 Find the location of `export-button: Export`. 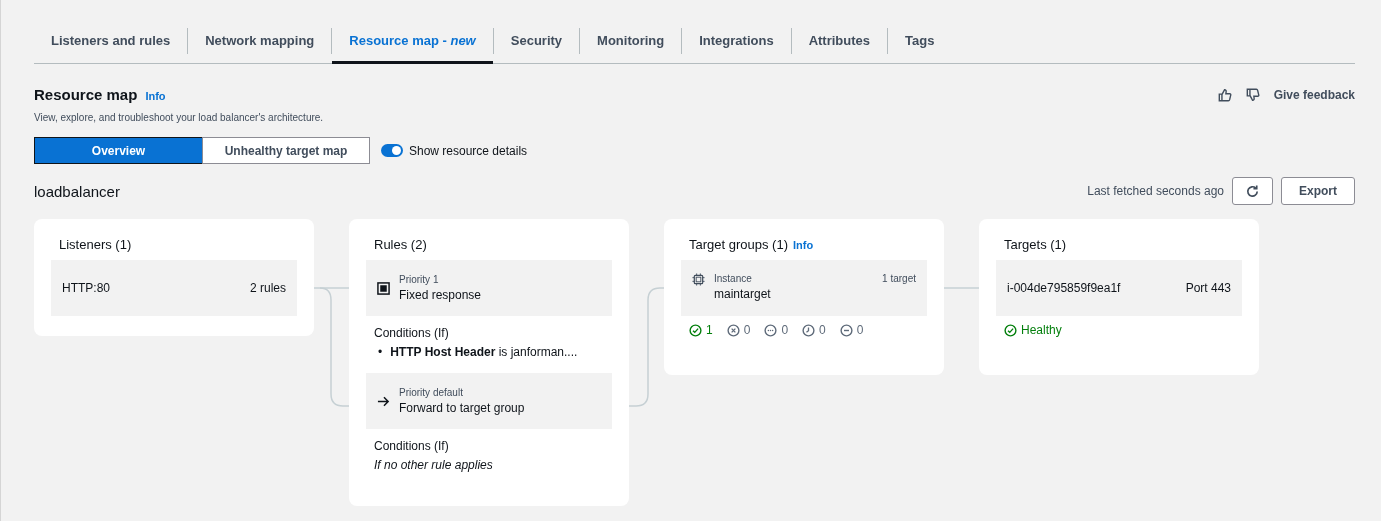

export-button: Export is located at coordinates (1318, 191).